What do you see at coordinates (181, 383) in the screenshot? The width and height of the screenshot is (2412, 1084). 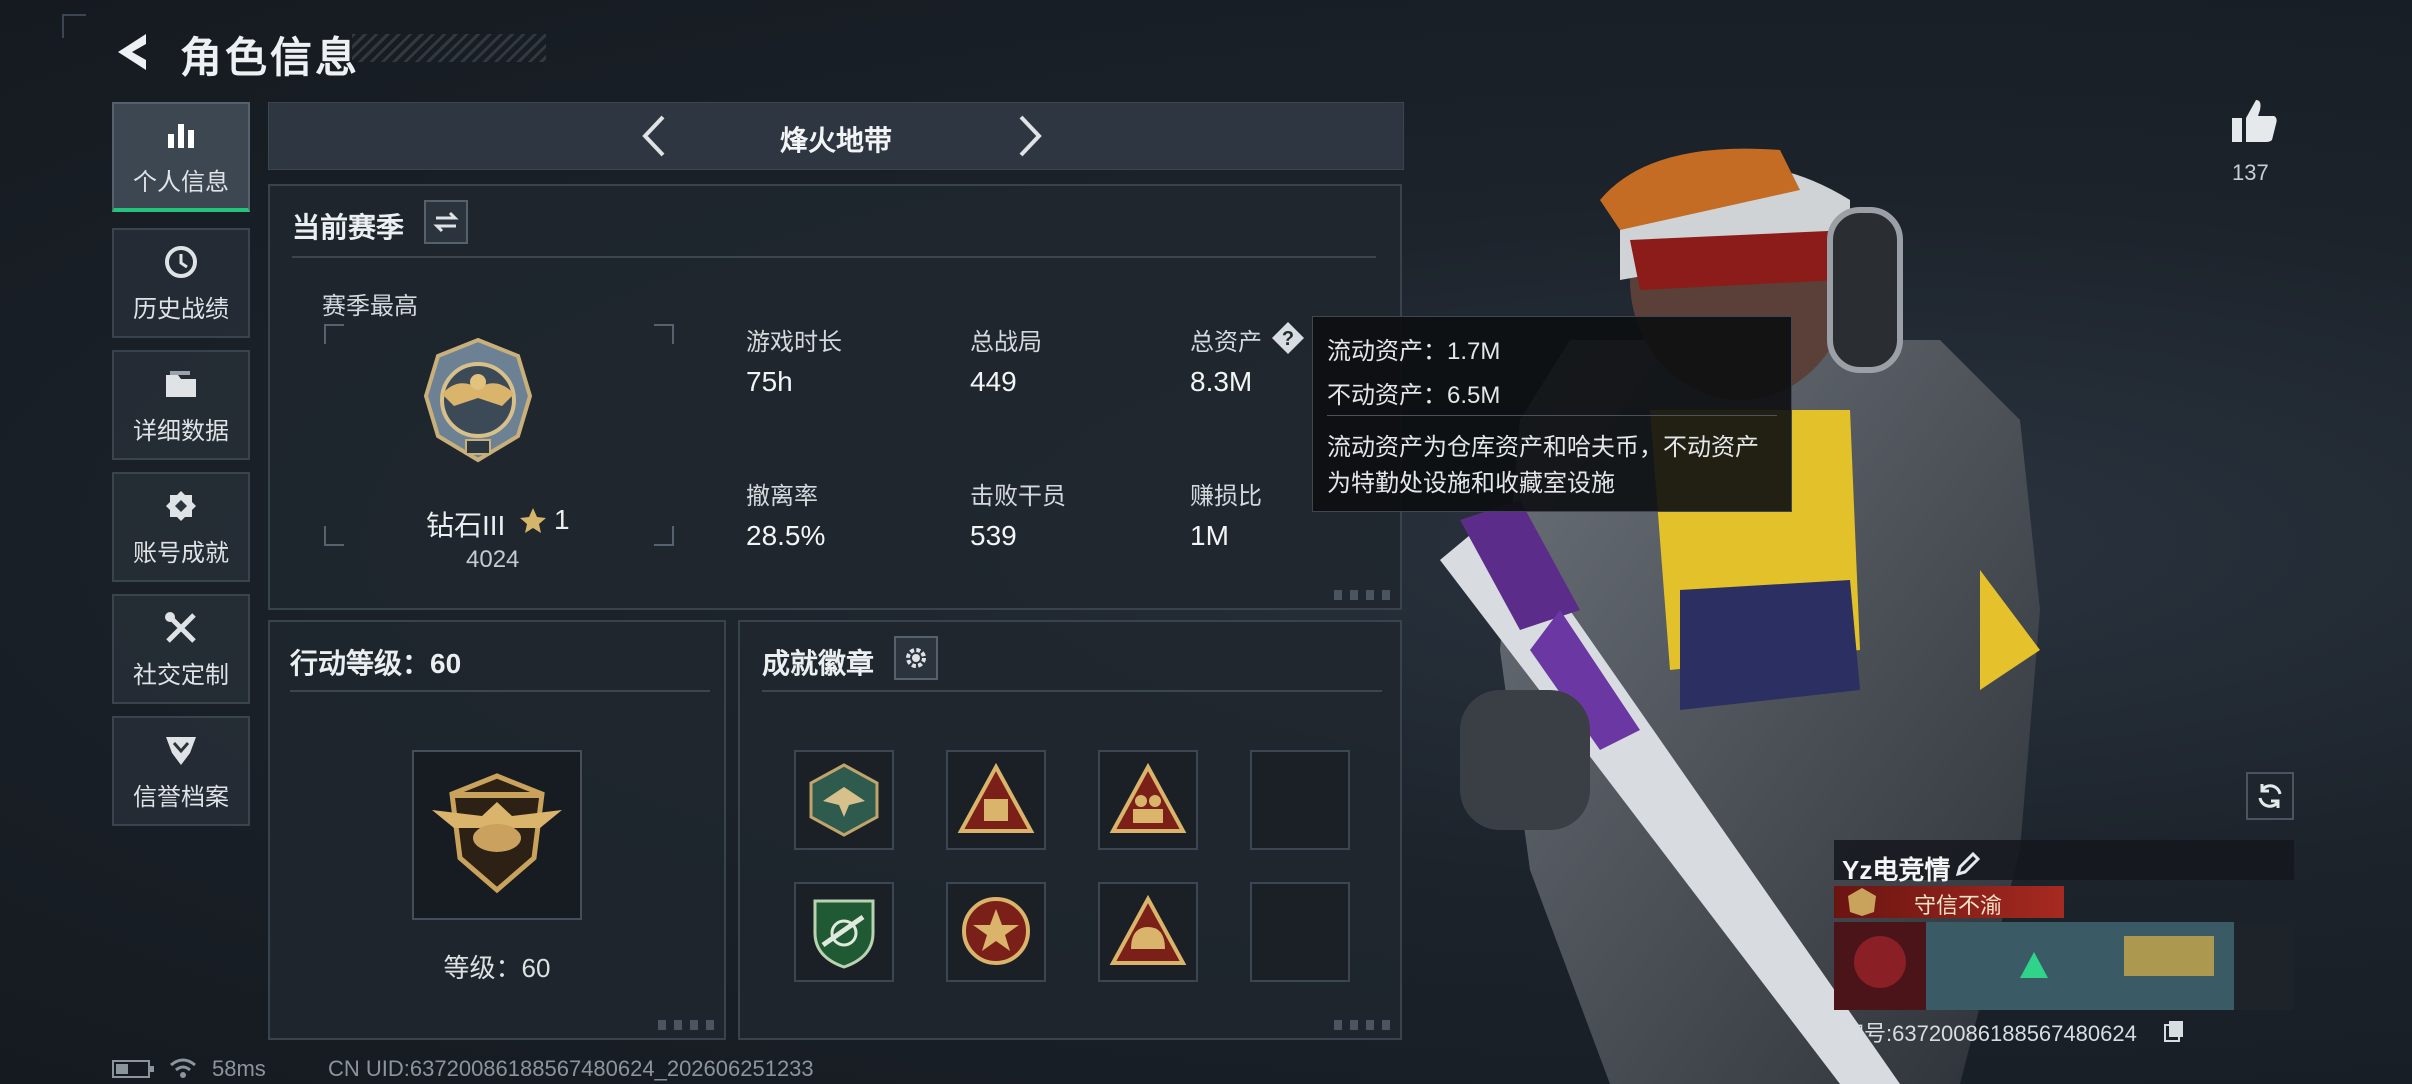 I see `folder-icon` at bounding box center [181, 383].